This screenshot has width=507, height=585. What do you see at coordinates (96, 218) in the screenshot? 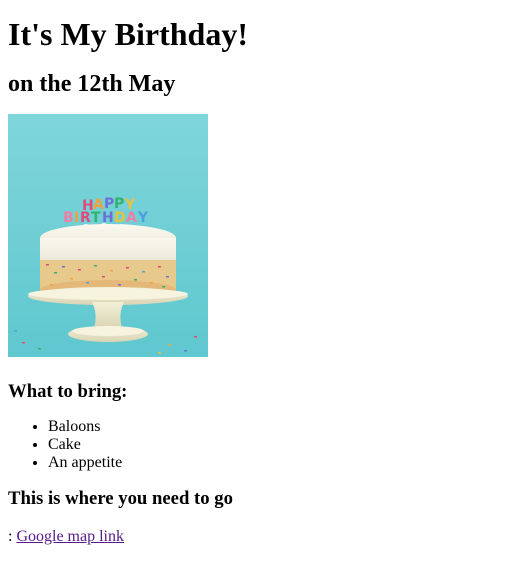
I see `svg-text: T` at bounding box center [96, 218].